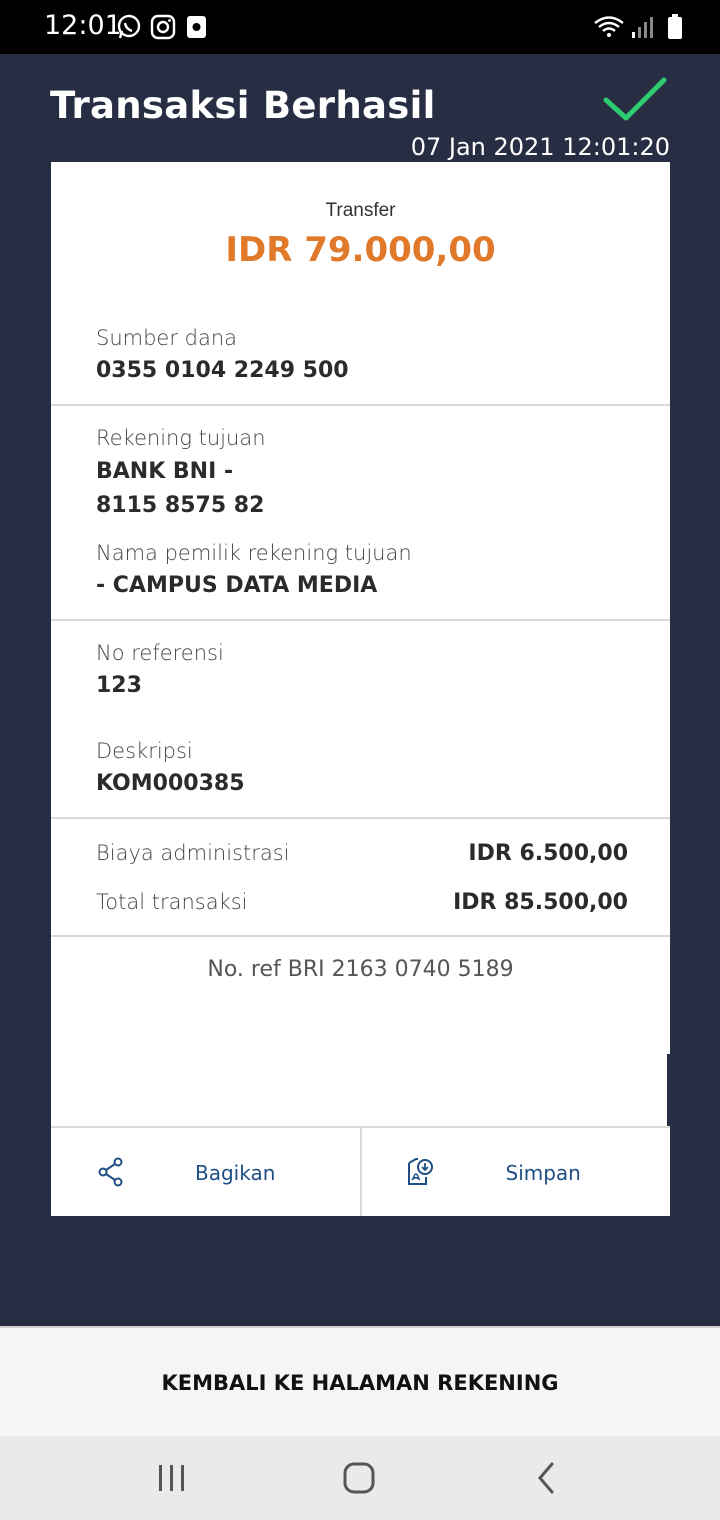 This screenshot has height=1520, width=720. What do you see at coordinates (642, 27) in the screenshot?
I see `signal-icon` at bounding box center [642, 27].